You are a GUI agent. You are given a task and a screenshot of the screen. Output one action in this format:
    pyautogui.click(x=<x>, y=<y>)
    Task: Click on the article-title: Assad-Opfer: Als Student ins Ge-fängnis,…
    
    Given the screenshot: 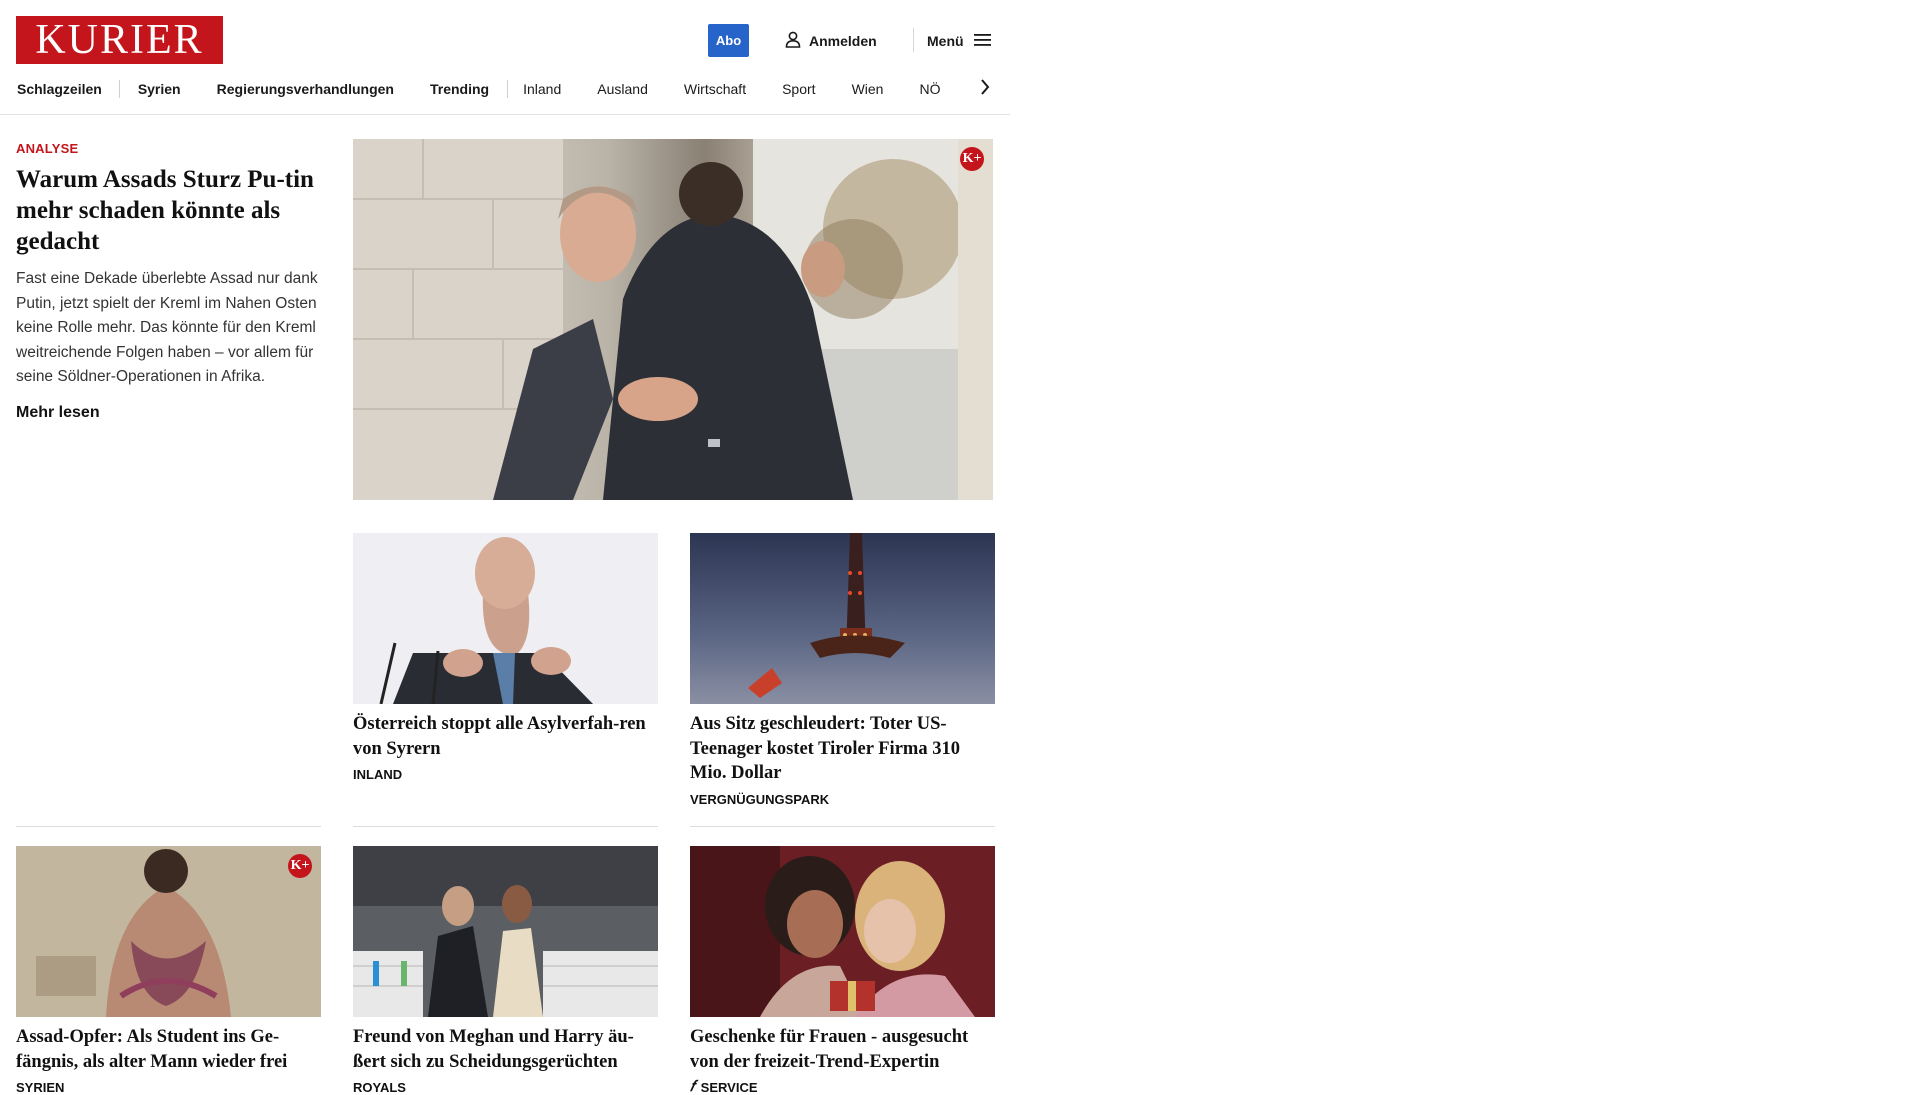 What is the action you would take?
    pyautogui.click(x=152, y=1049)
    